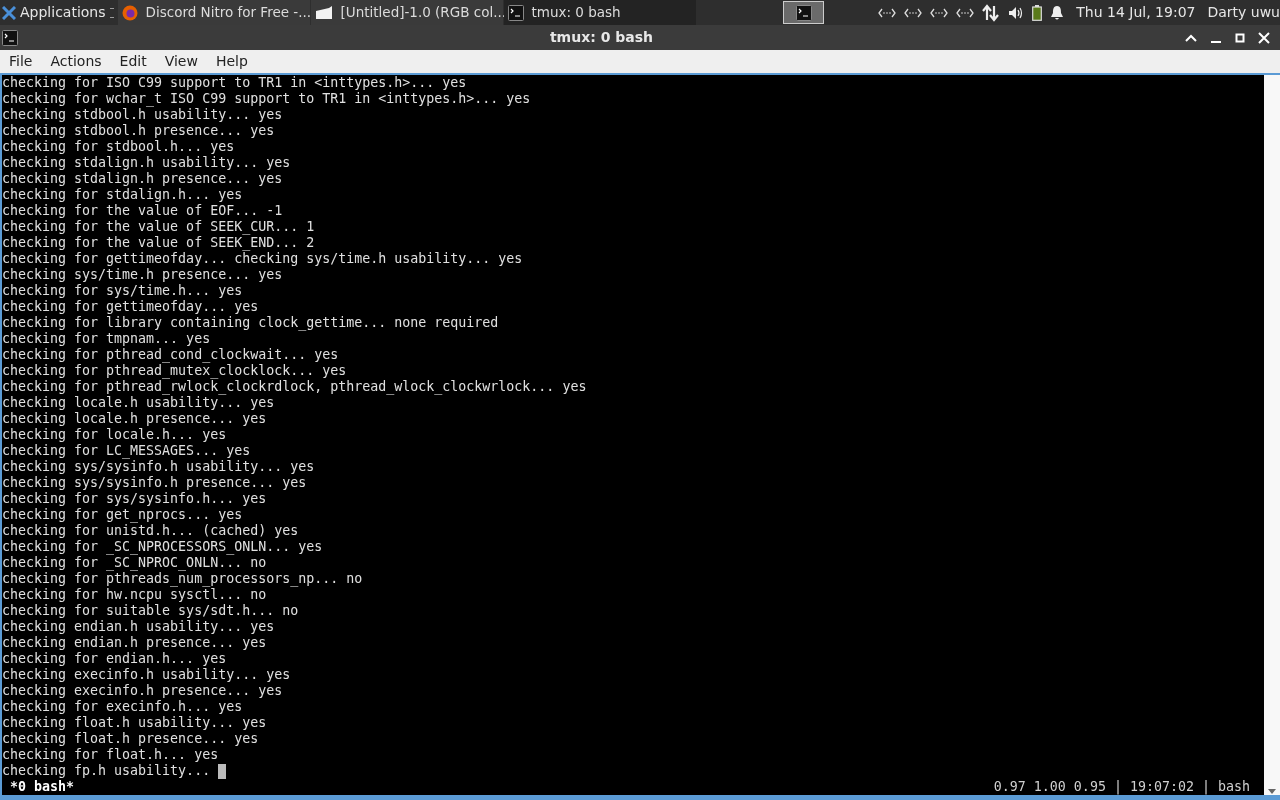 The height and width of the screenshot is (800, 1280). I want to click on browser-icon, so click(129, 12).